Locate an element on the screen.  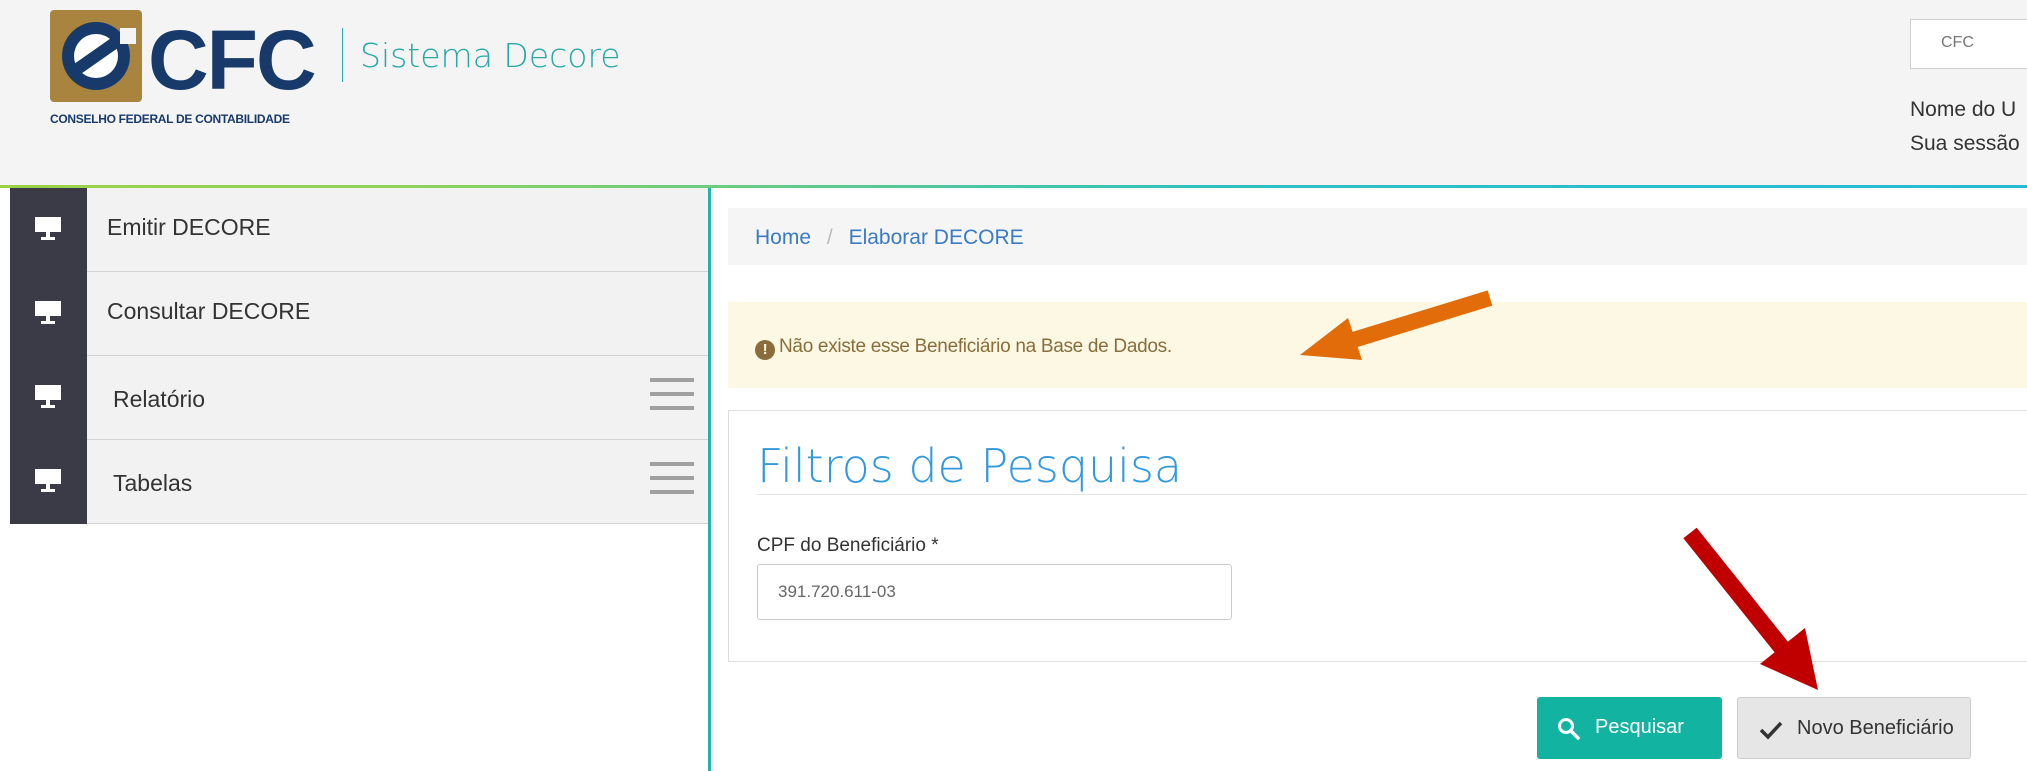
sidebar-item-emitir-decore: Emitir DECORE is located at coordinates (360, 230).